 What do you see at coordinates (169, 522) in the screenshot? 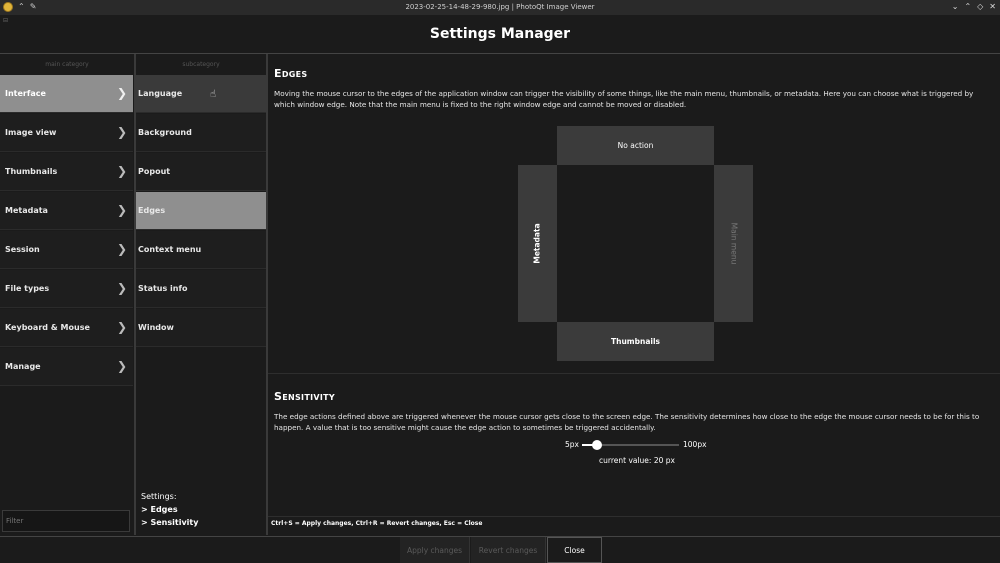
I see `settings-outline-item: > Sensitivity` at bounding box center [169, 522].